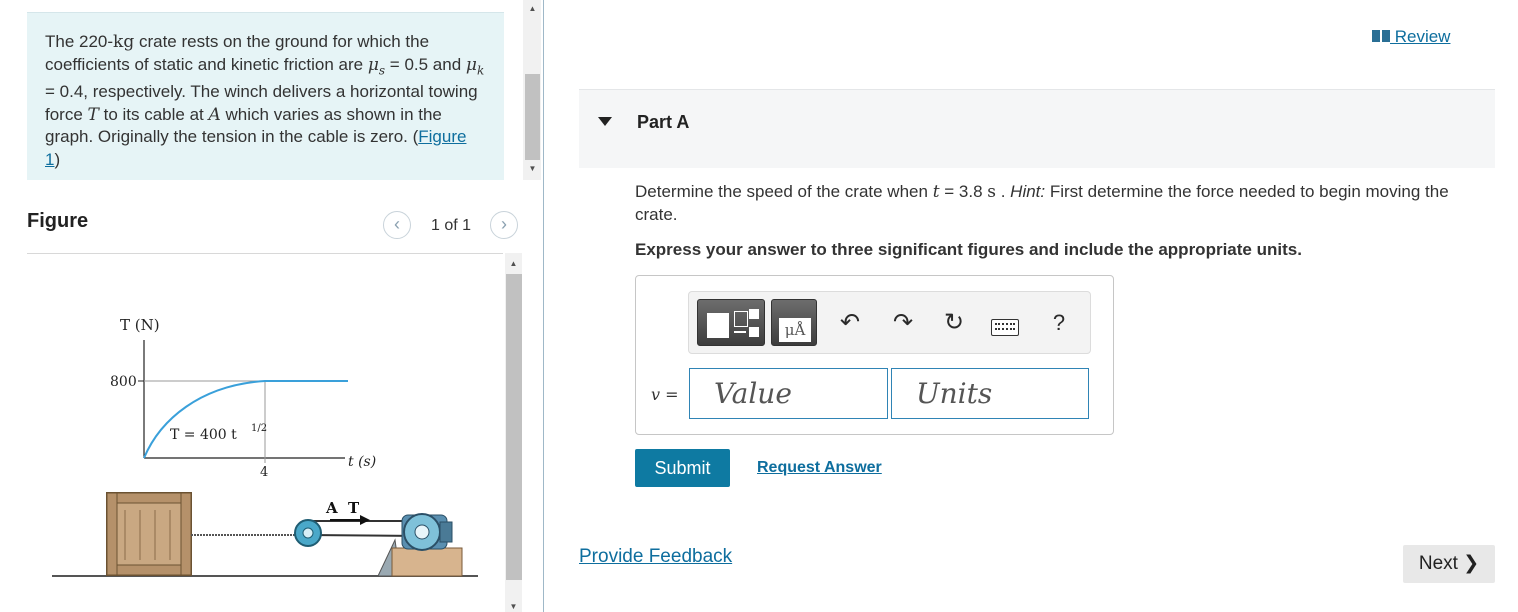 Image resolution: width=1518 pixels, height=612 pixels. What do you see at coordinates (1471, 563) in the screenshot?
I see `chevron-right-icon: ❯` at bounding box center [1471, 563].